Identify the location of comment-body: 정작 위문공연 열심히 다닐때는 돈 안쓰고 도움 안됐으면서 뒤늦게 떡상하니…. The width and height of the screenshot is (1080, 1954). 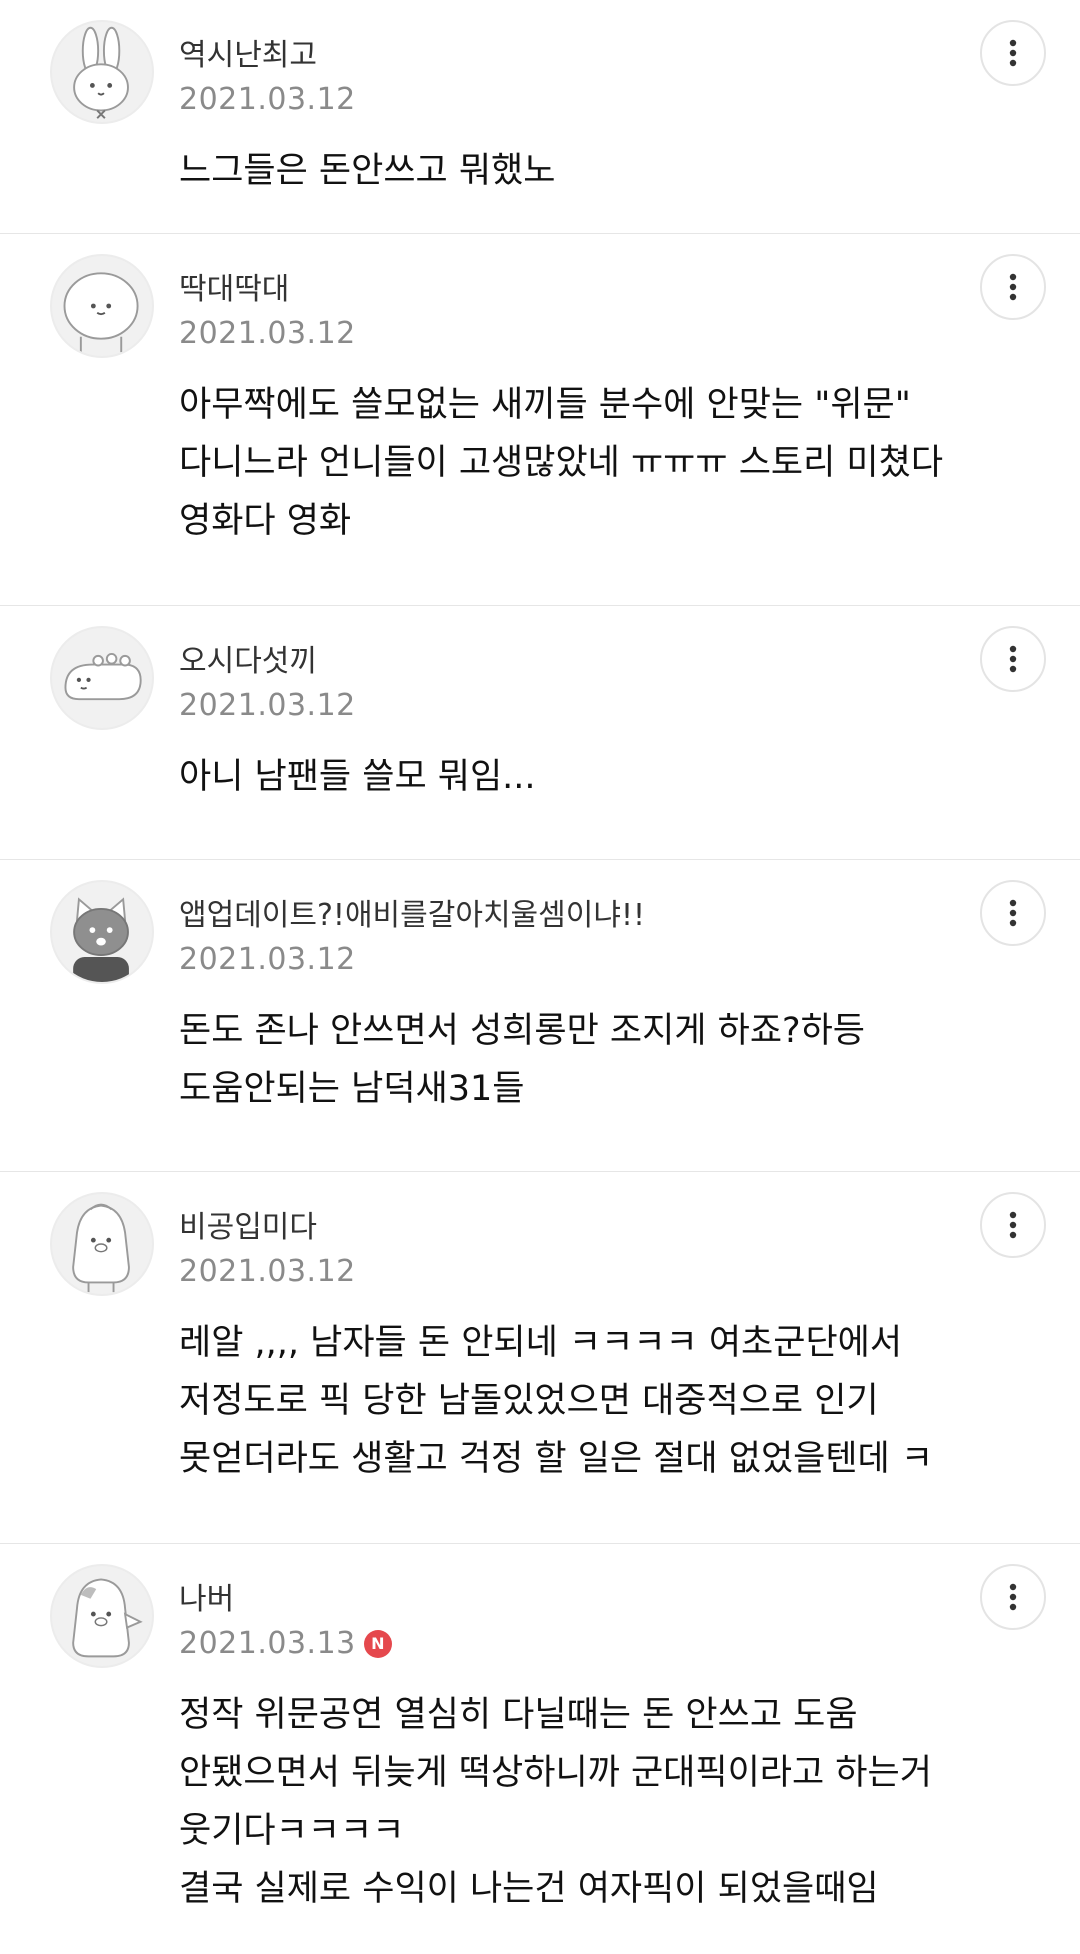
(599, 1802).